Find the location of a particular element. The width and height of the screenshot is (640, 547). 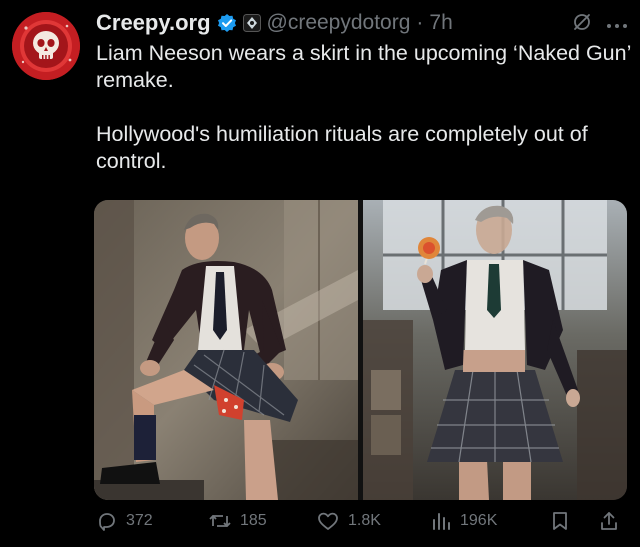

handle: @creepydotorg is located at coordinates (339, 23).